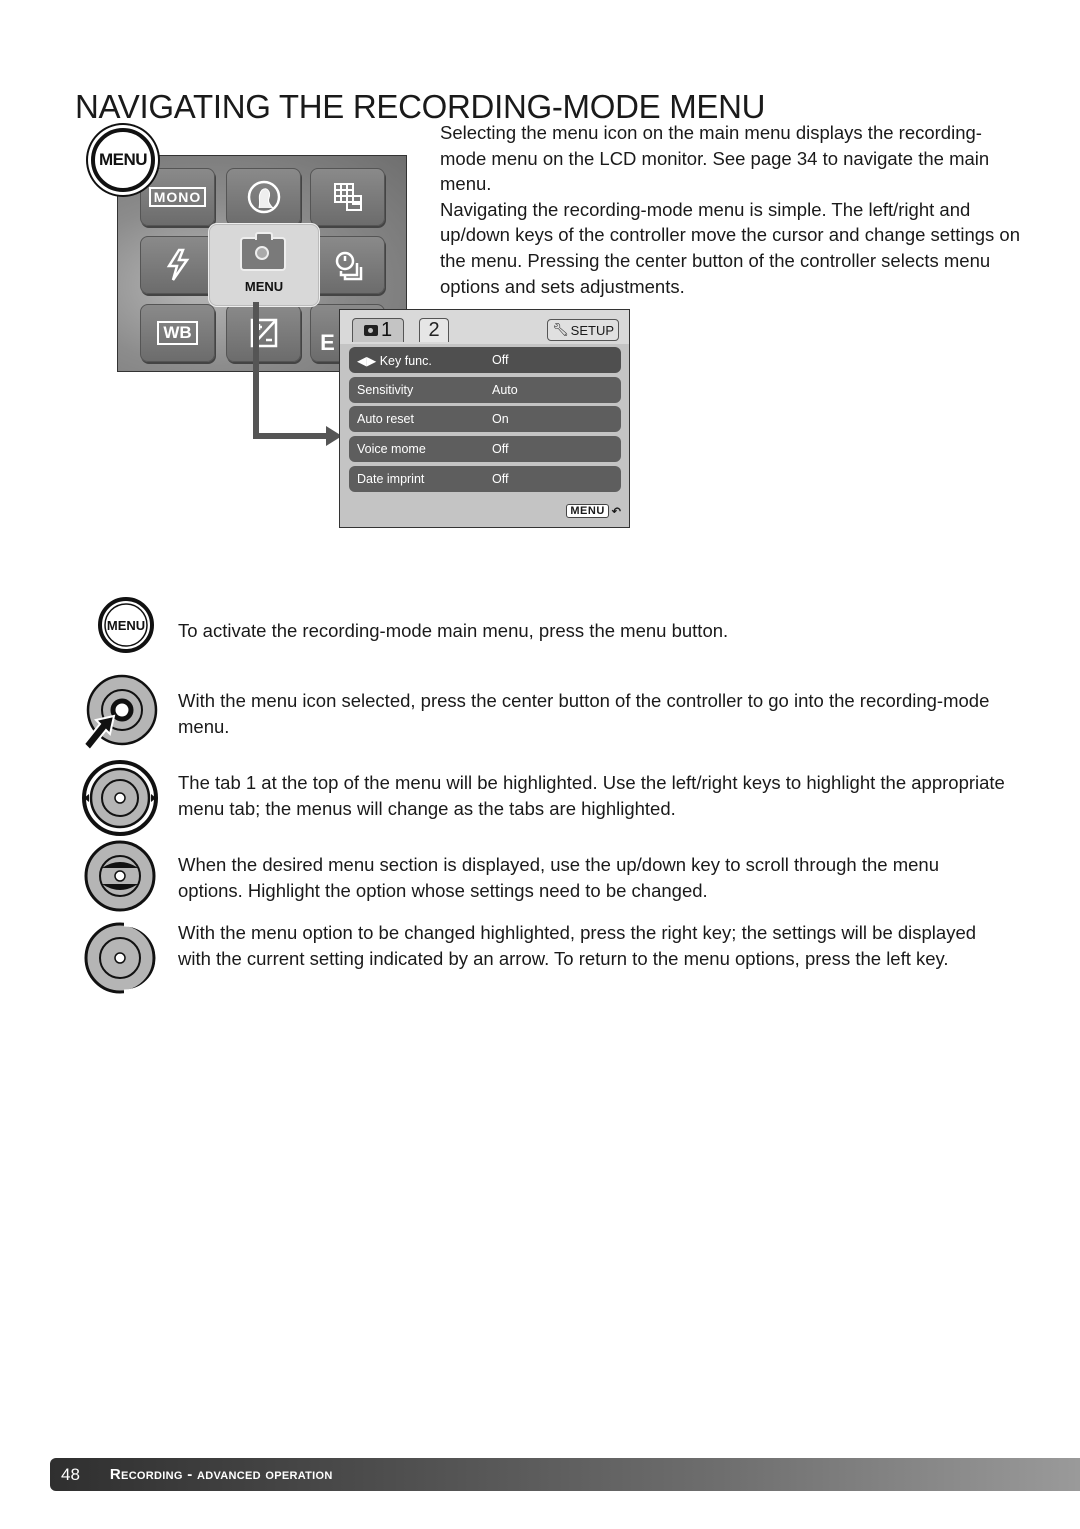  Describe the element at coordinates (587, 511) in the screenshot. I see `menu-back-label: MENU` at that location.